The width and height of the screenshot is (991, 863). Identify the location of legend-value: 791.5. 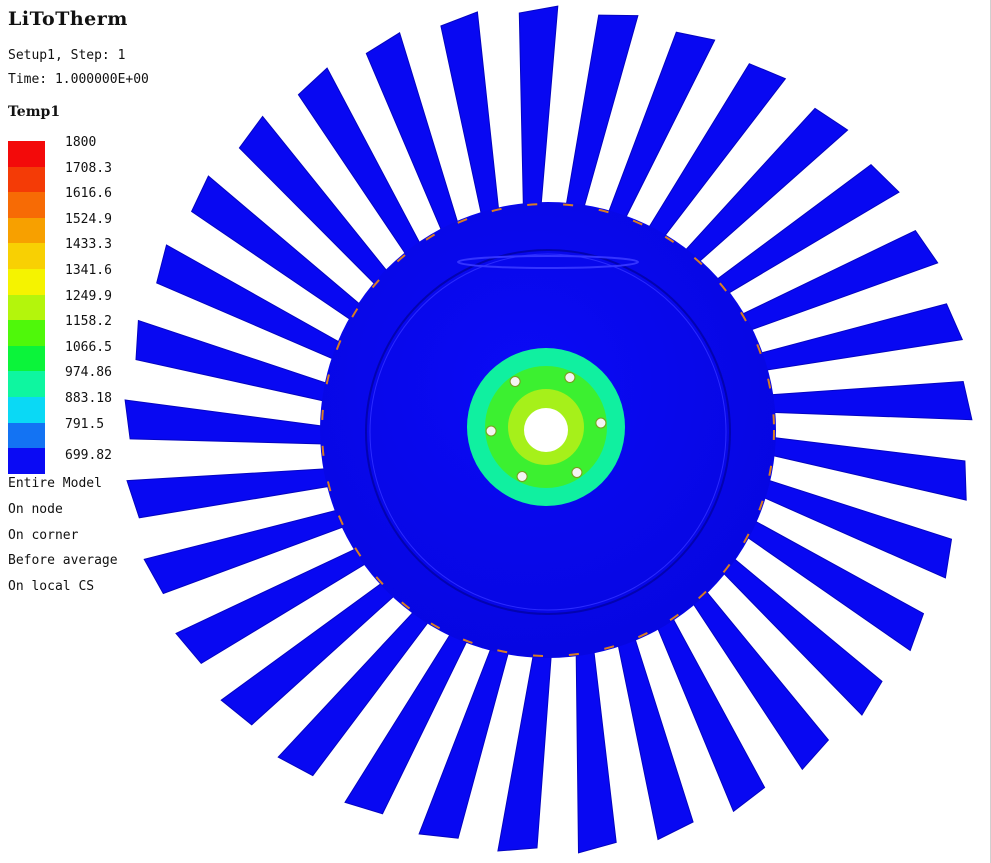
(85, 424).